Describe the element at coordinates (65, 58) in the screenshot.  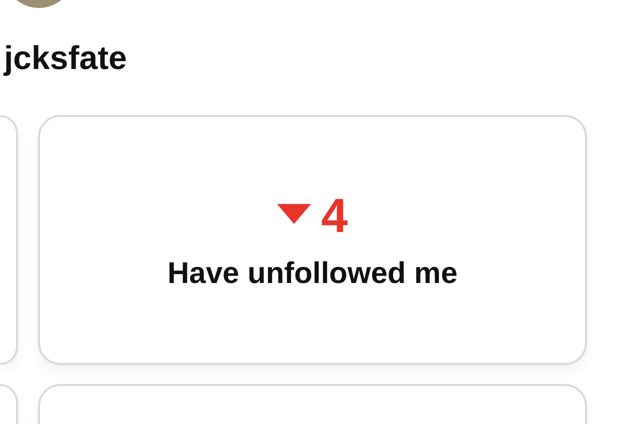
I see `username: jcksfate` at that location.